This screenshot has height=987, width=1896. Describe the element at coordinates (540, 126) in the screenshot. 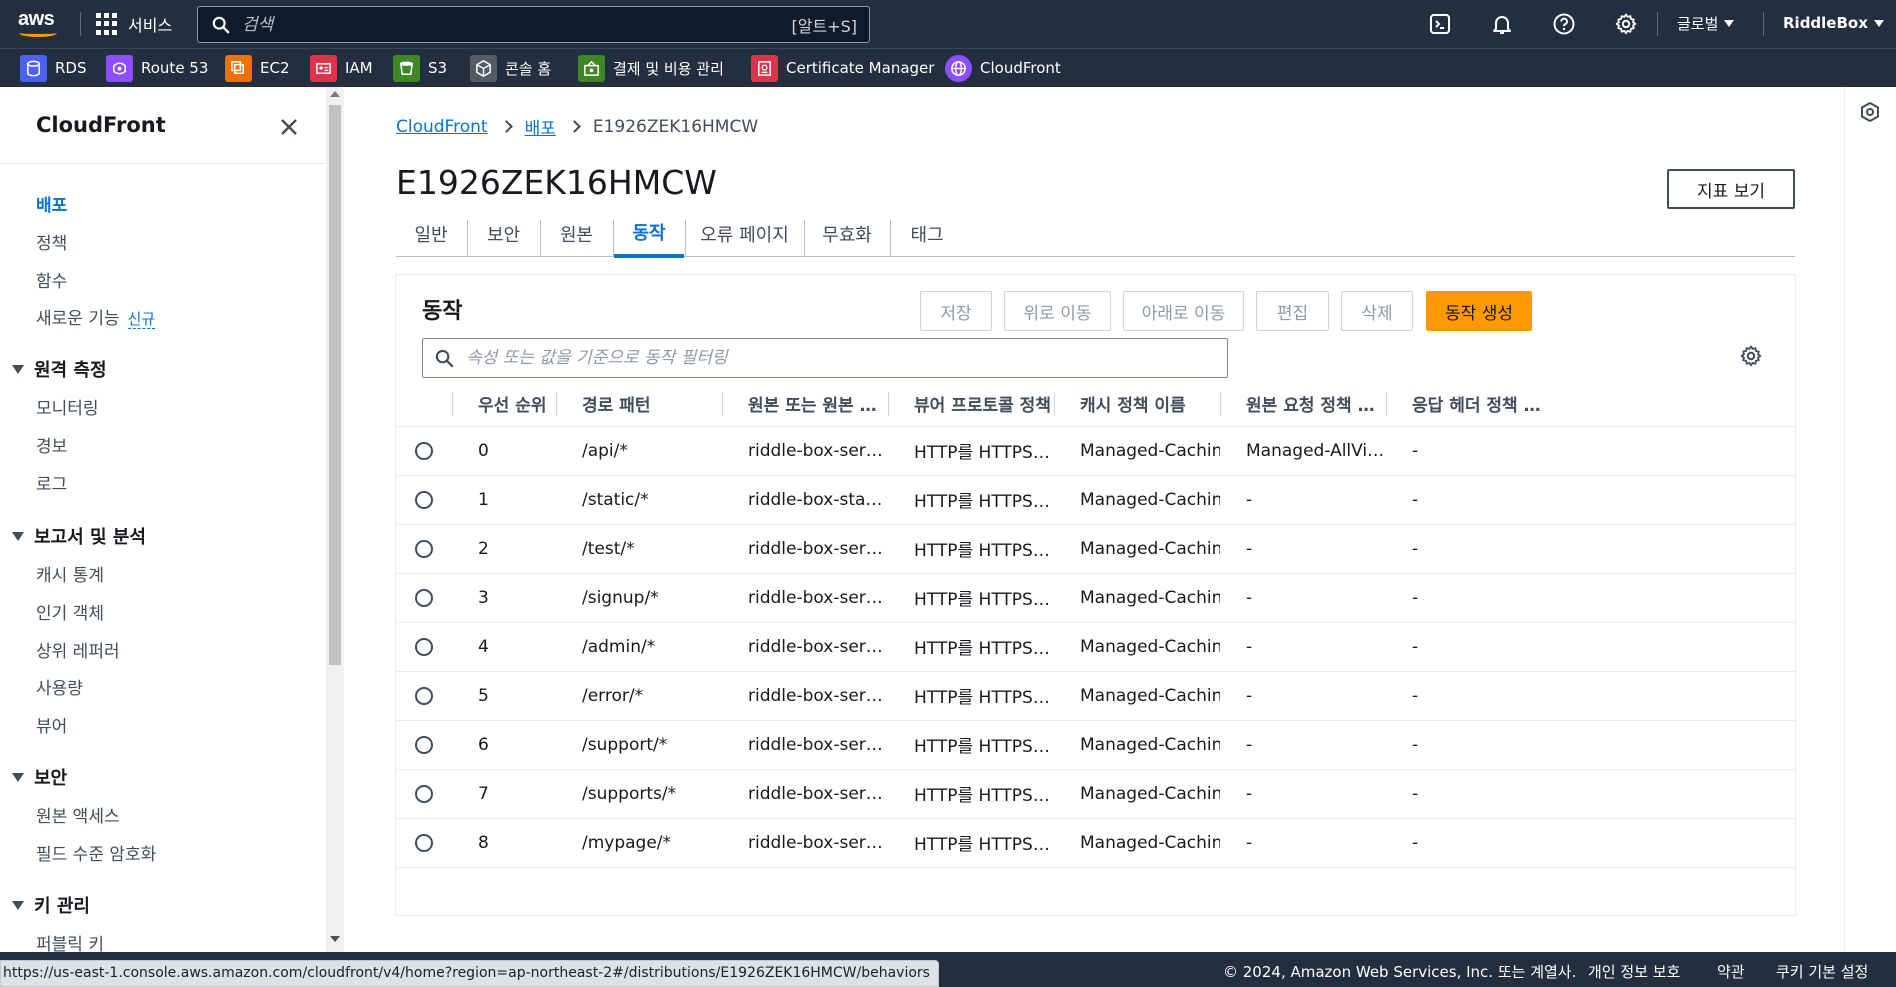

I see `breadcrumb-link-distributions: 배포` at that location.